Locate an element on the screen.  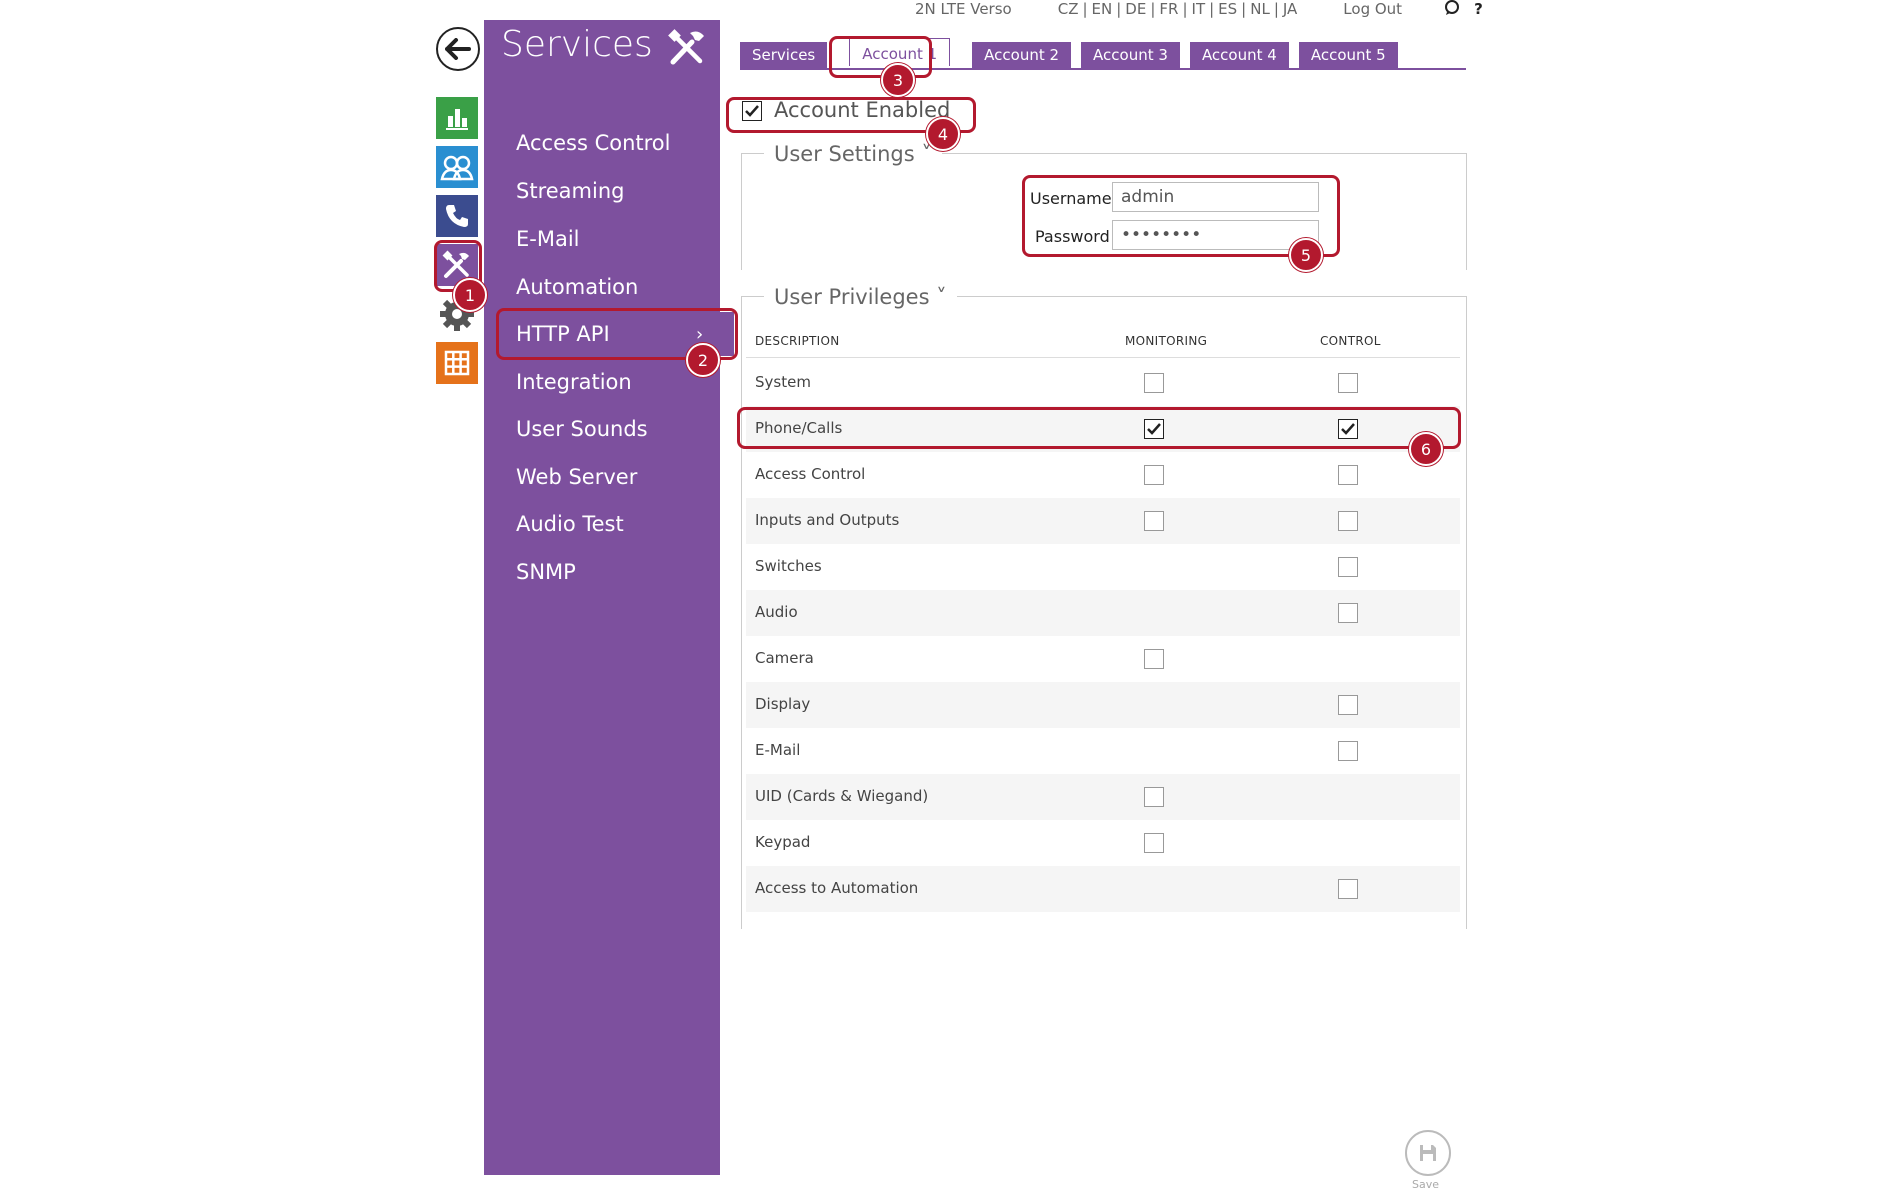
monitoring-checkbox-camera is located at coordinates (1154, 659).